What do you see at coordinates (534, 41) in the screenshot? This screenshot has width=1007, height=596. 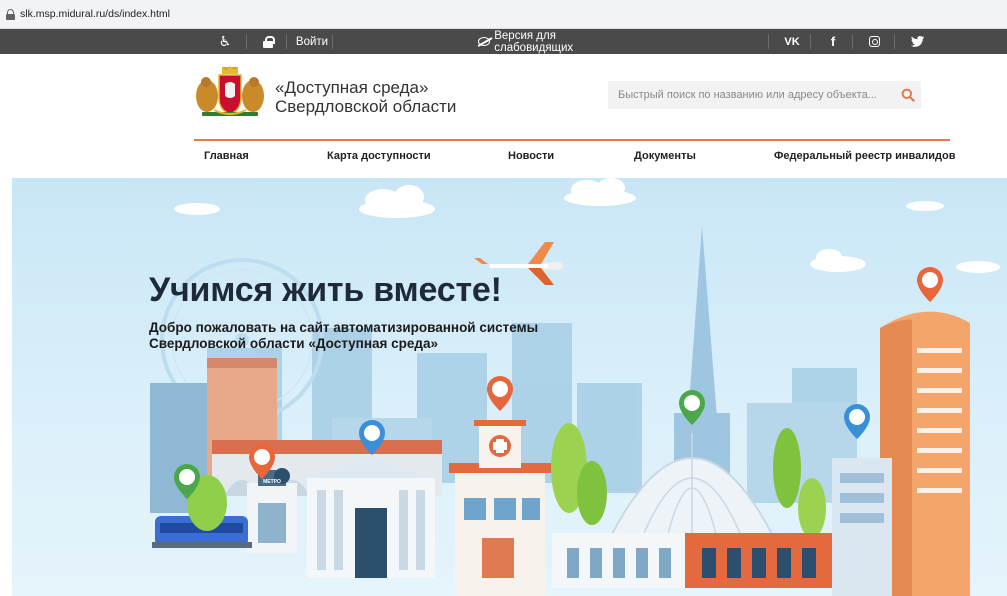 I see `low-vision-label: Версия для слабовидящих` at bounding box center [534, 41].